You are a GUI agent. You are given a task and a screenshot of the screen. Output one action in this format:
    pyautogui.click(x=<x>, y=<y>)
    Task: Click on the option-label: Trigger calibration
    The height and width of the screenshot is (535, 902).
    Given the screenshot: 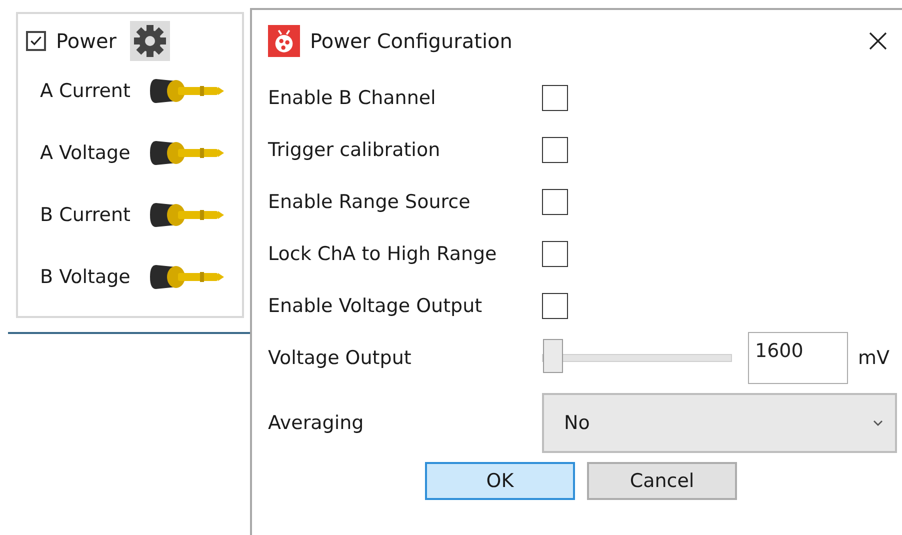 What is the action you would take?
    pyautogui.click(x=355, y=150)
    